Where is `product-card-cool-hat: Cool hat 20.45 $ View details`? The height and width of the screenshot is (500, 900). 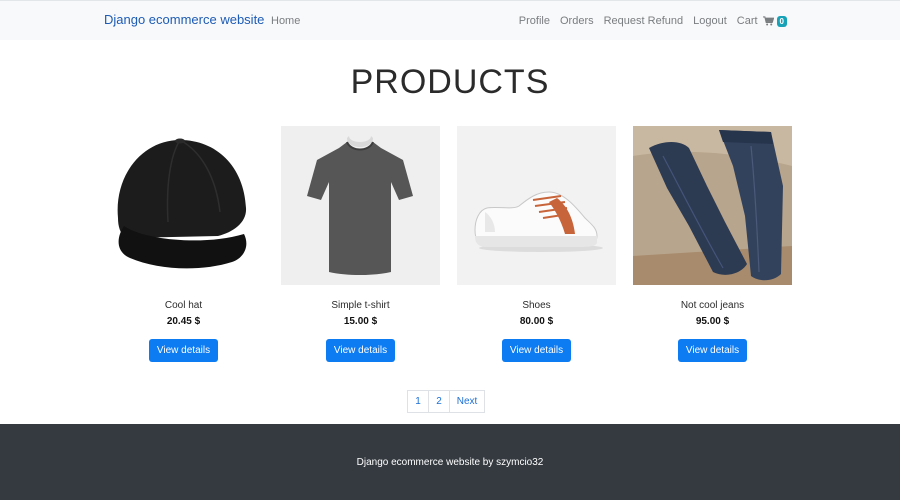 product-card-cool-hat: Cool hat 20.45 $ View details is located at coordinates (183, 244).